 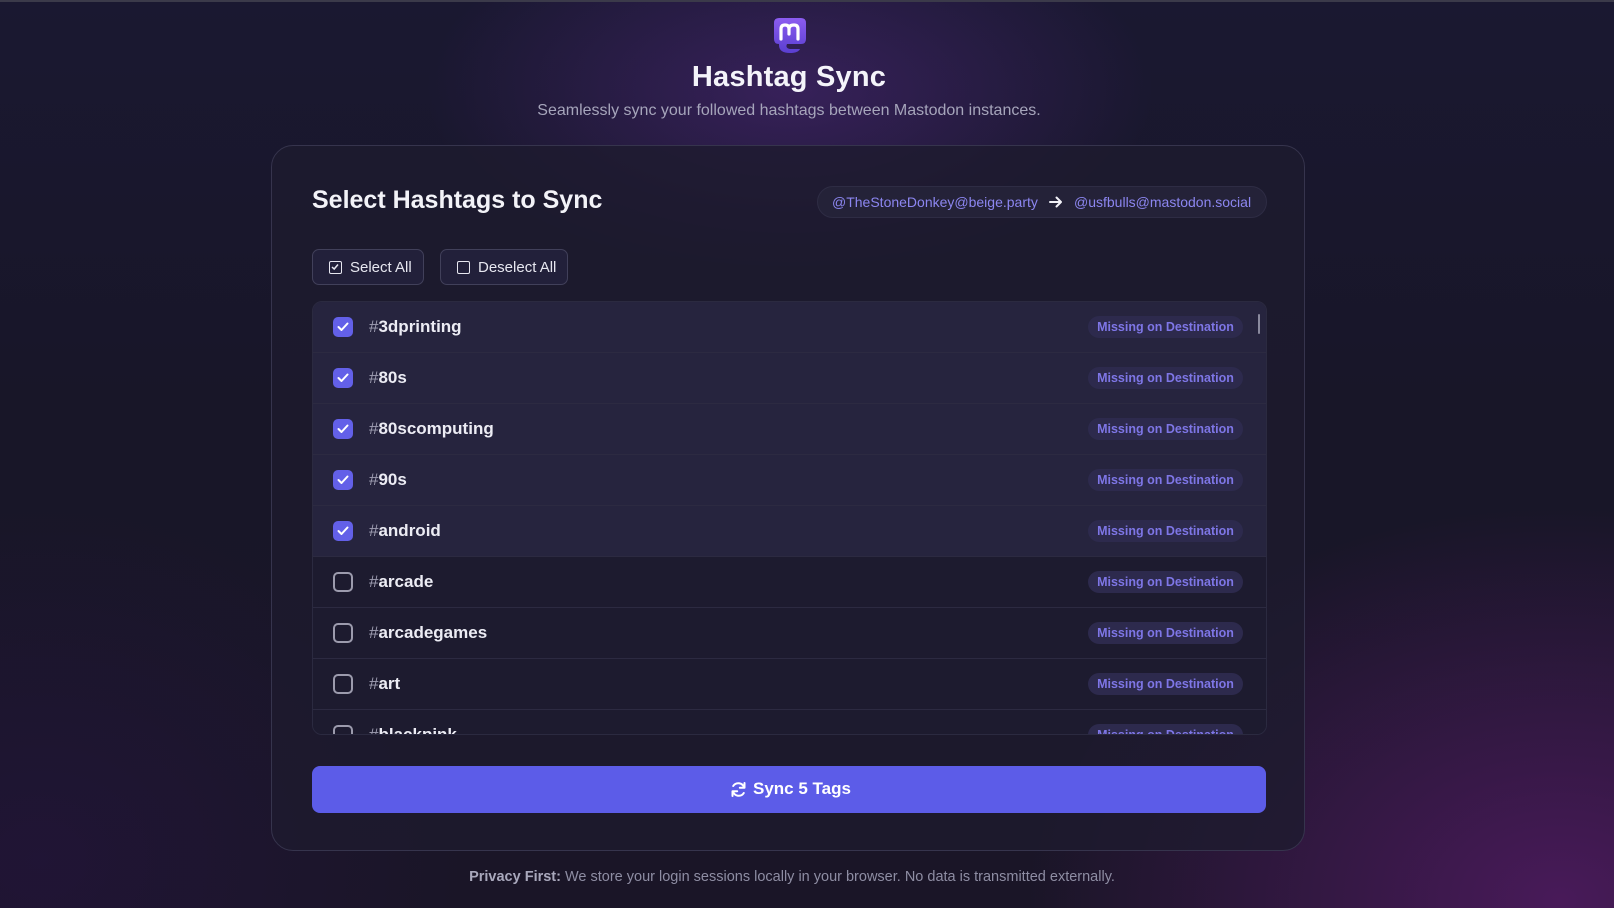 I want to click on top-border, so click(x=807, y=1).